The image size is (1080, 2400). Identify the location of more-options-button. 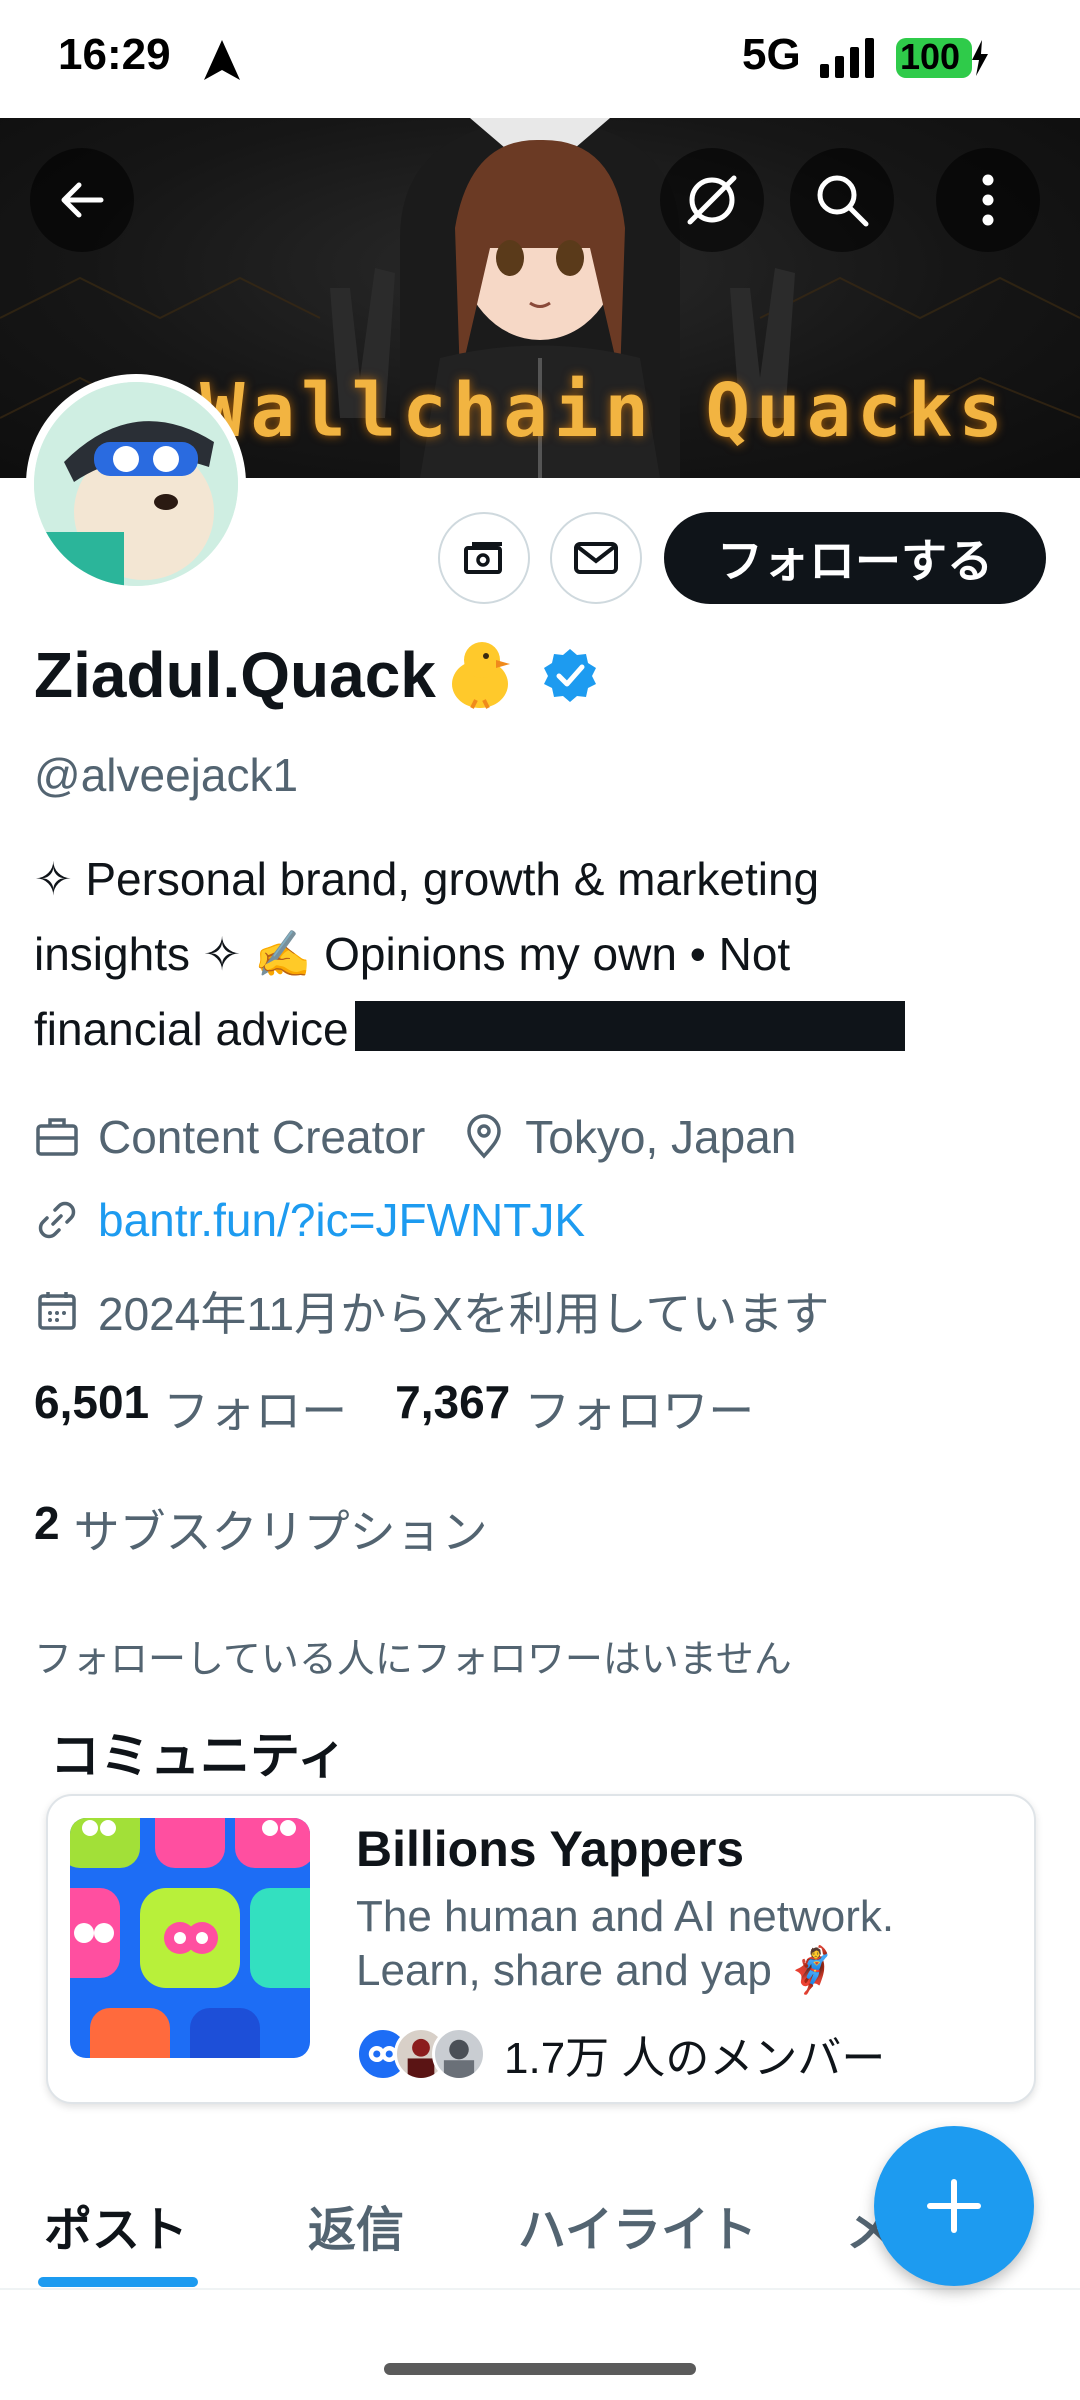
(988, 200).